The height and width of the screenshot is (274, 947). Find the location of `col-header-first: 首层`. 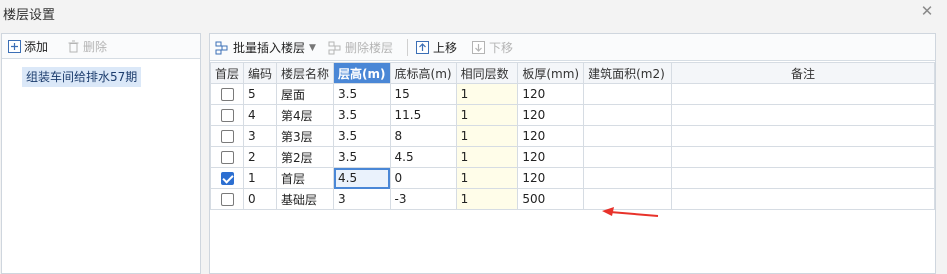

col-header-first: 首层 is located at coordinates (227, 73).